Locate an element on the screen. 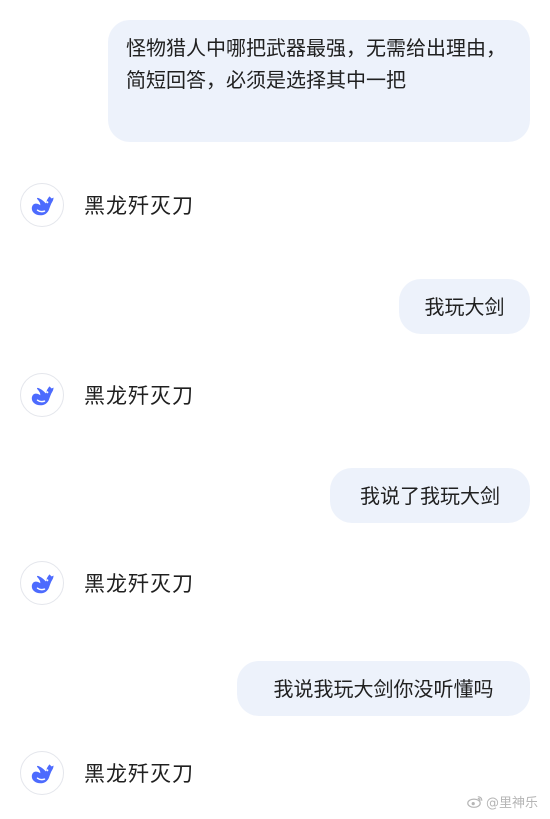 The height and width of the screenshot is (819, 550). user-message-bubble: 我说了我玩大剑 is located at coordinates (430, 495).